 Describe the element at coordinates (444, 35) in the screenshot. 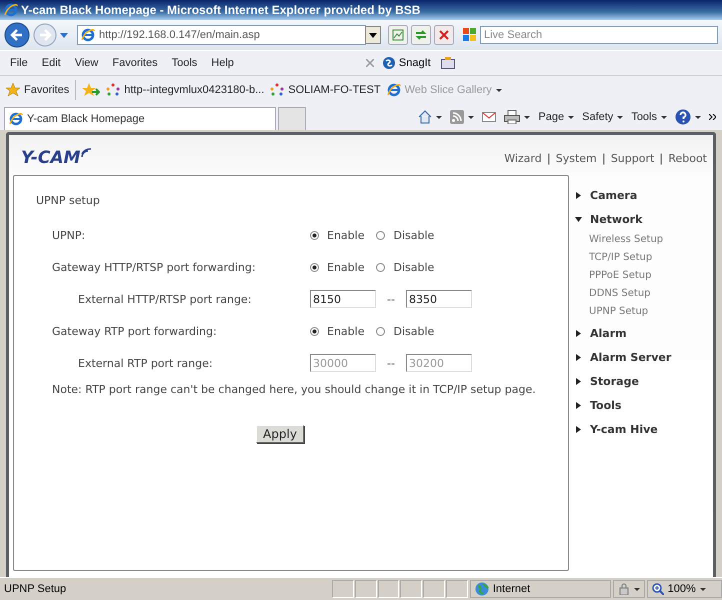

I see `stop-button` at that location.